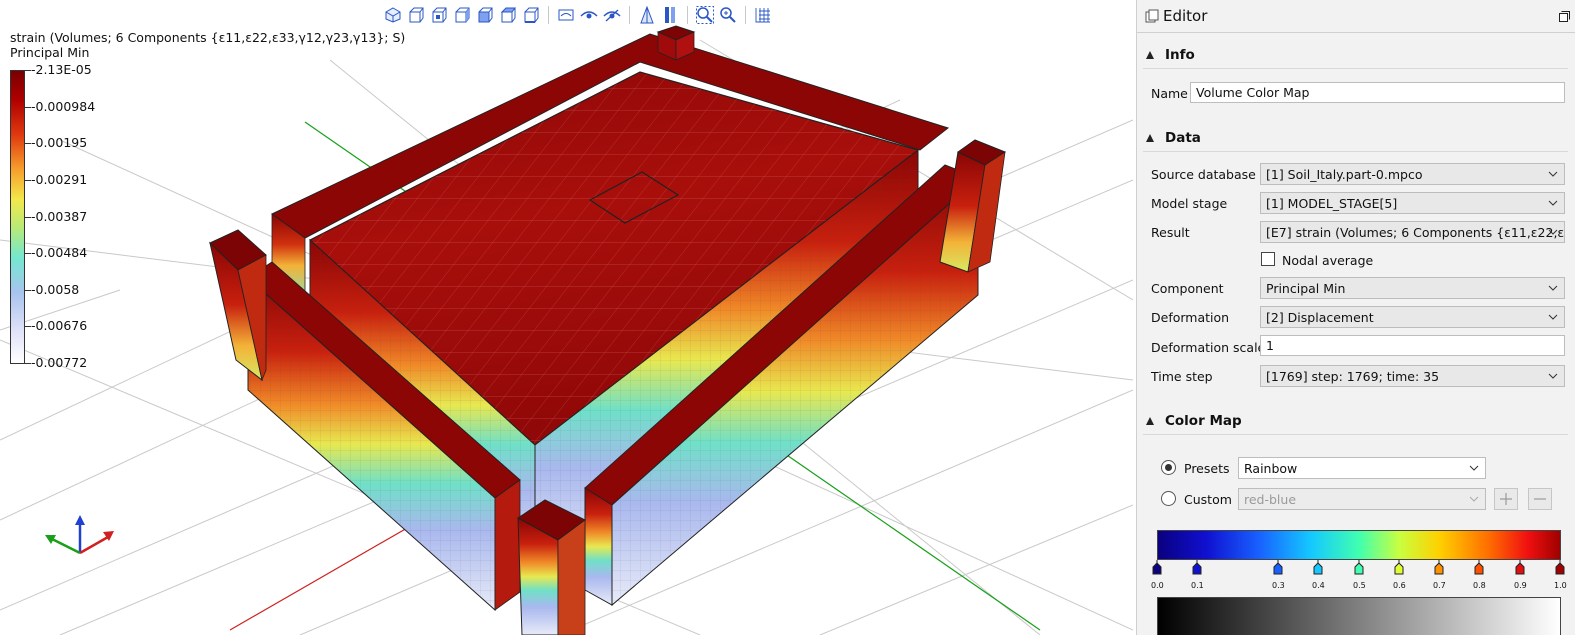  What do you see at coordinates (1344, 174) in the screenshot?
I see `source-database-value: [1] Soil_Italy.part-0.mpco` at bounding box center [1344, 174].